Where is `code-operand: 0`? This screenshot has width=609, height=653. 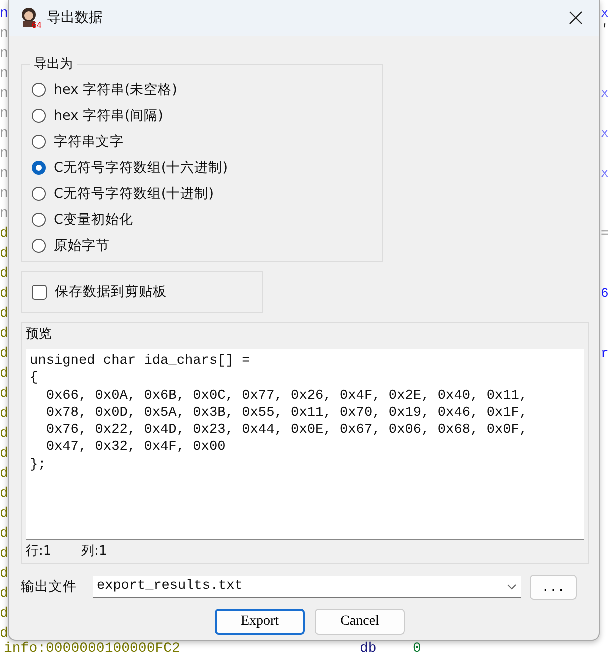
code-operand: 0 is located at coordinates (417, 646).